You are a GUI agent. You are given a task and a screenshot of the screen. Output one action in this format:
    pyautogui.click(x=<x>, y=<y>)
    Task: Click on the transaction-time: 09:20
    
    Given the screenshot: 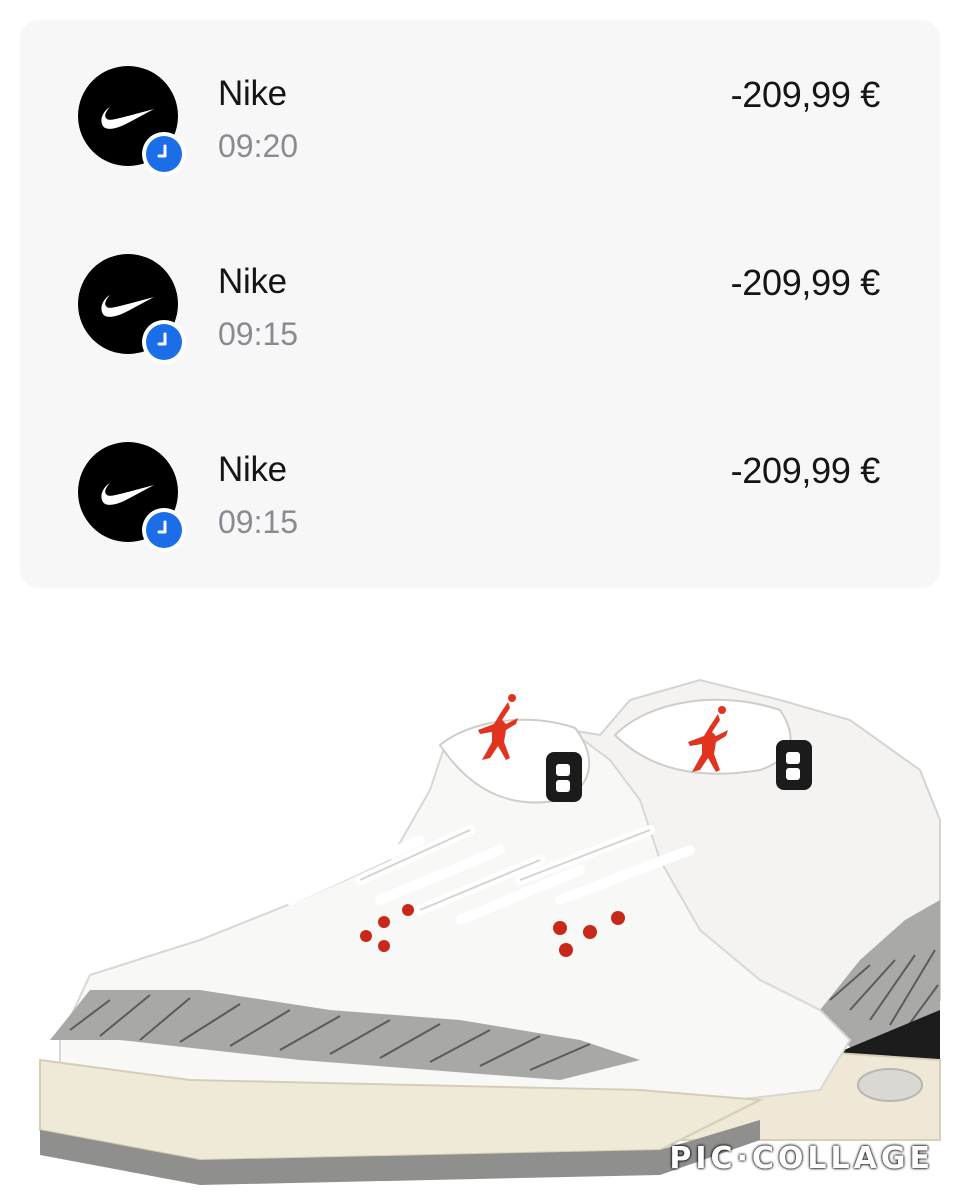 What is the action you would take?
    pyautogui.click(x=258, y=146)
    